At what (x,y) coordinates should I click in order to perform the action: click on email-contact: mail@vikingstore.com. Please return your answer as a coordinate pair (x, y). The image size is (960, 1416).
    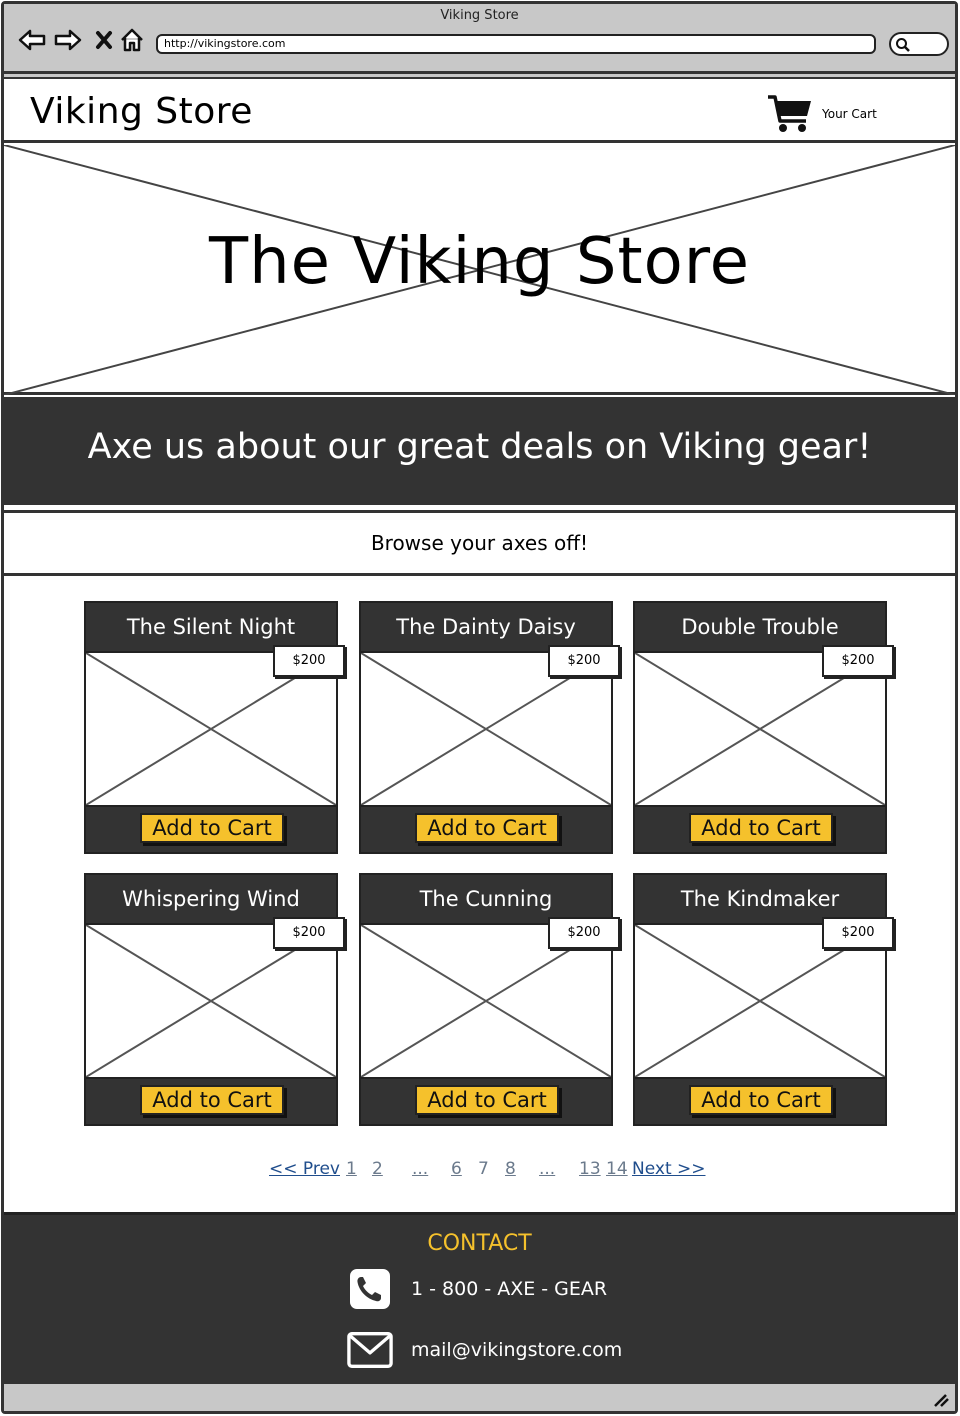
    Looking at the image, I should click on (484, 1350).